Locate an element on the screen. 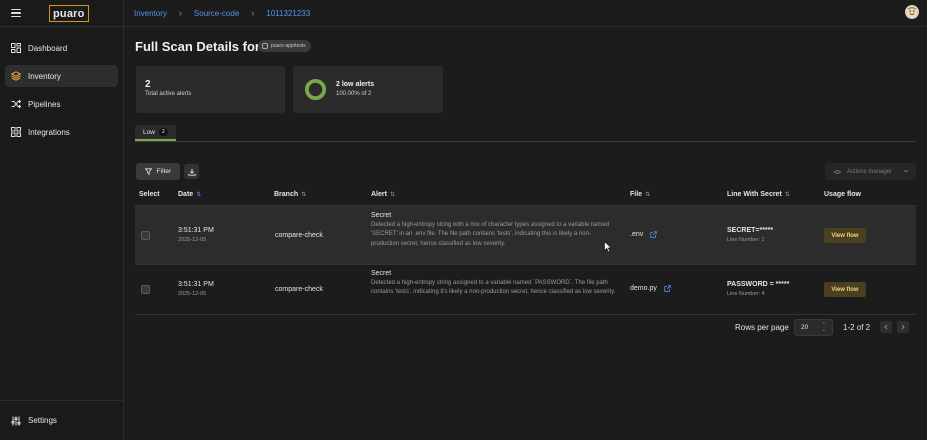 Image resolution: width=927 pixels, height=440 pixels. mouse-cursor-icon is located at coordinates (608, 247).